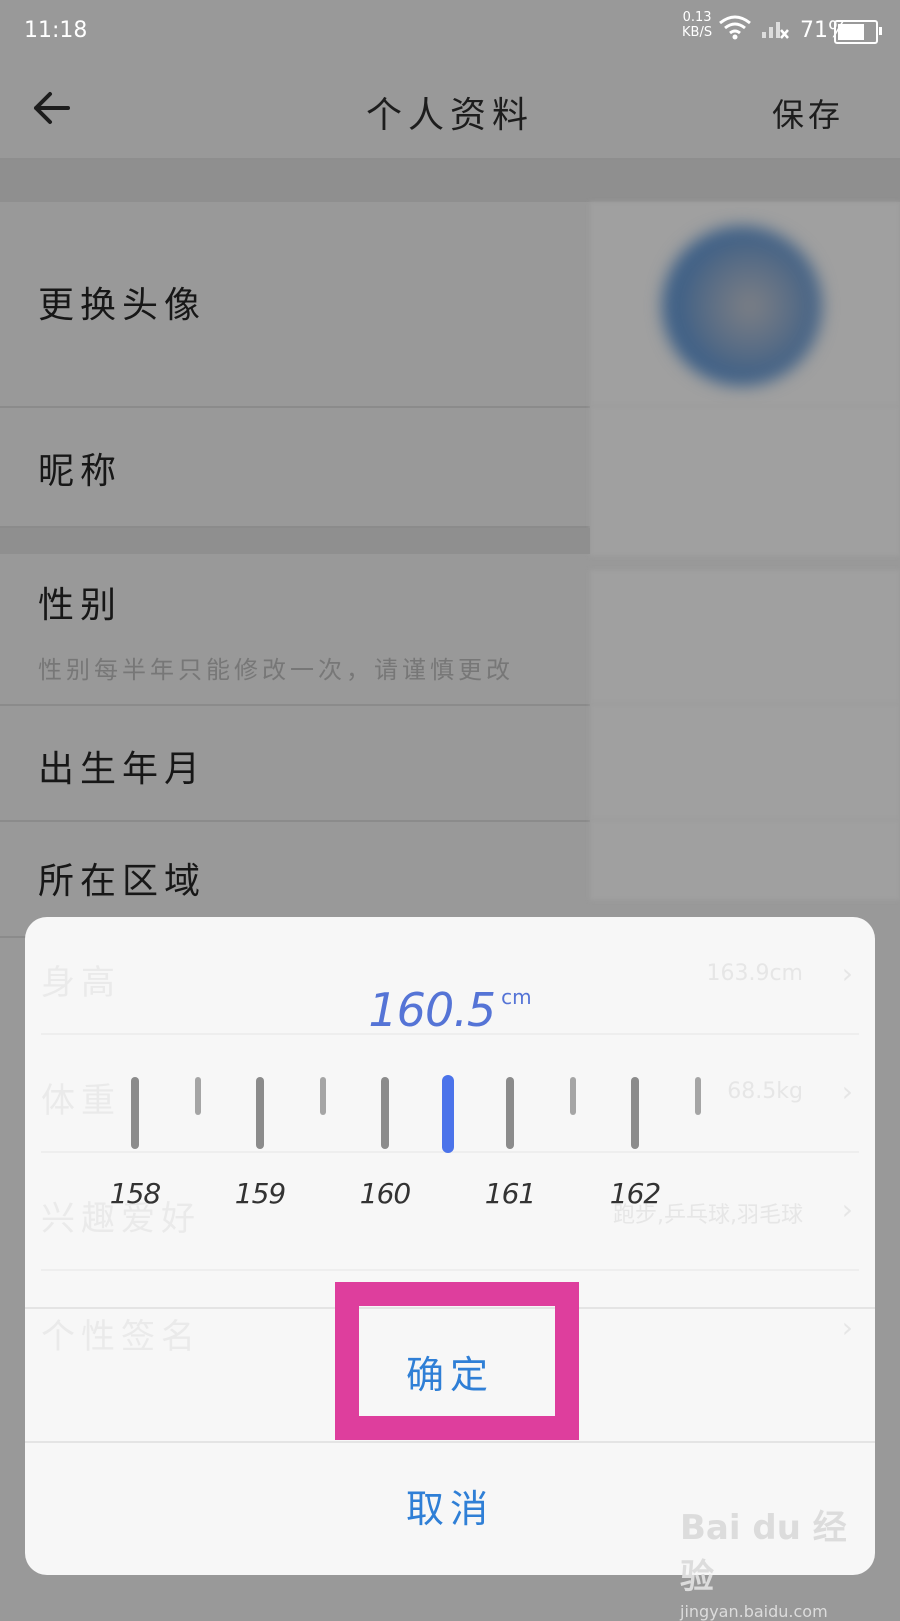 Image resolution: width=900 pixels, height=1621 pixels. I want to click on network-speed-value: 0.13, so click(697, 17).